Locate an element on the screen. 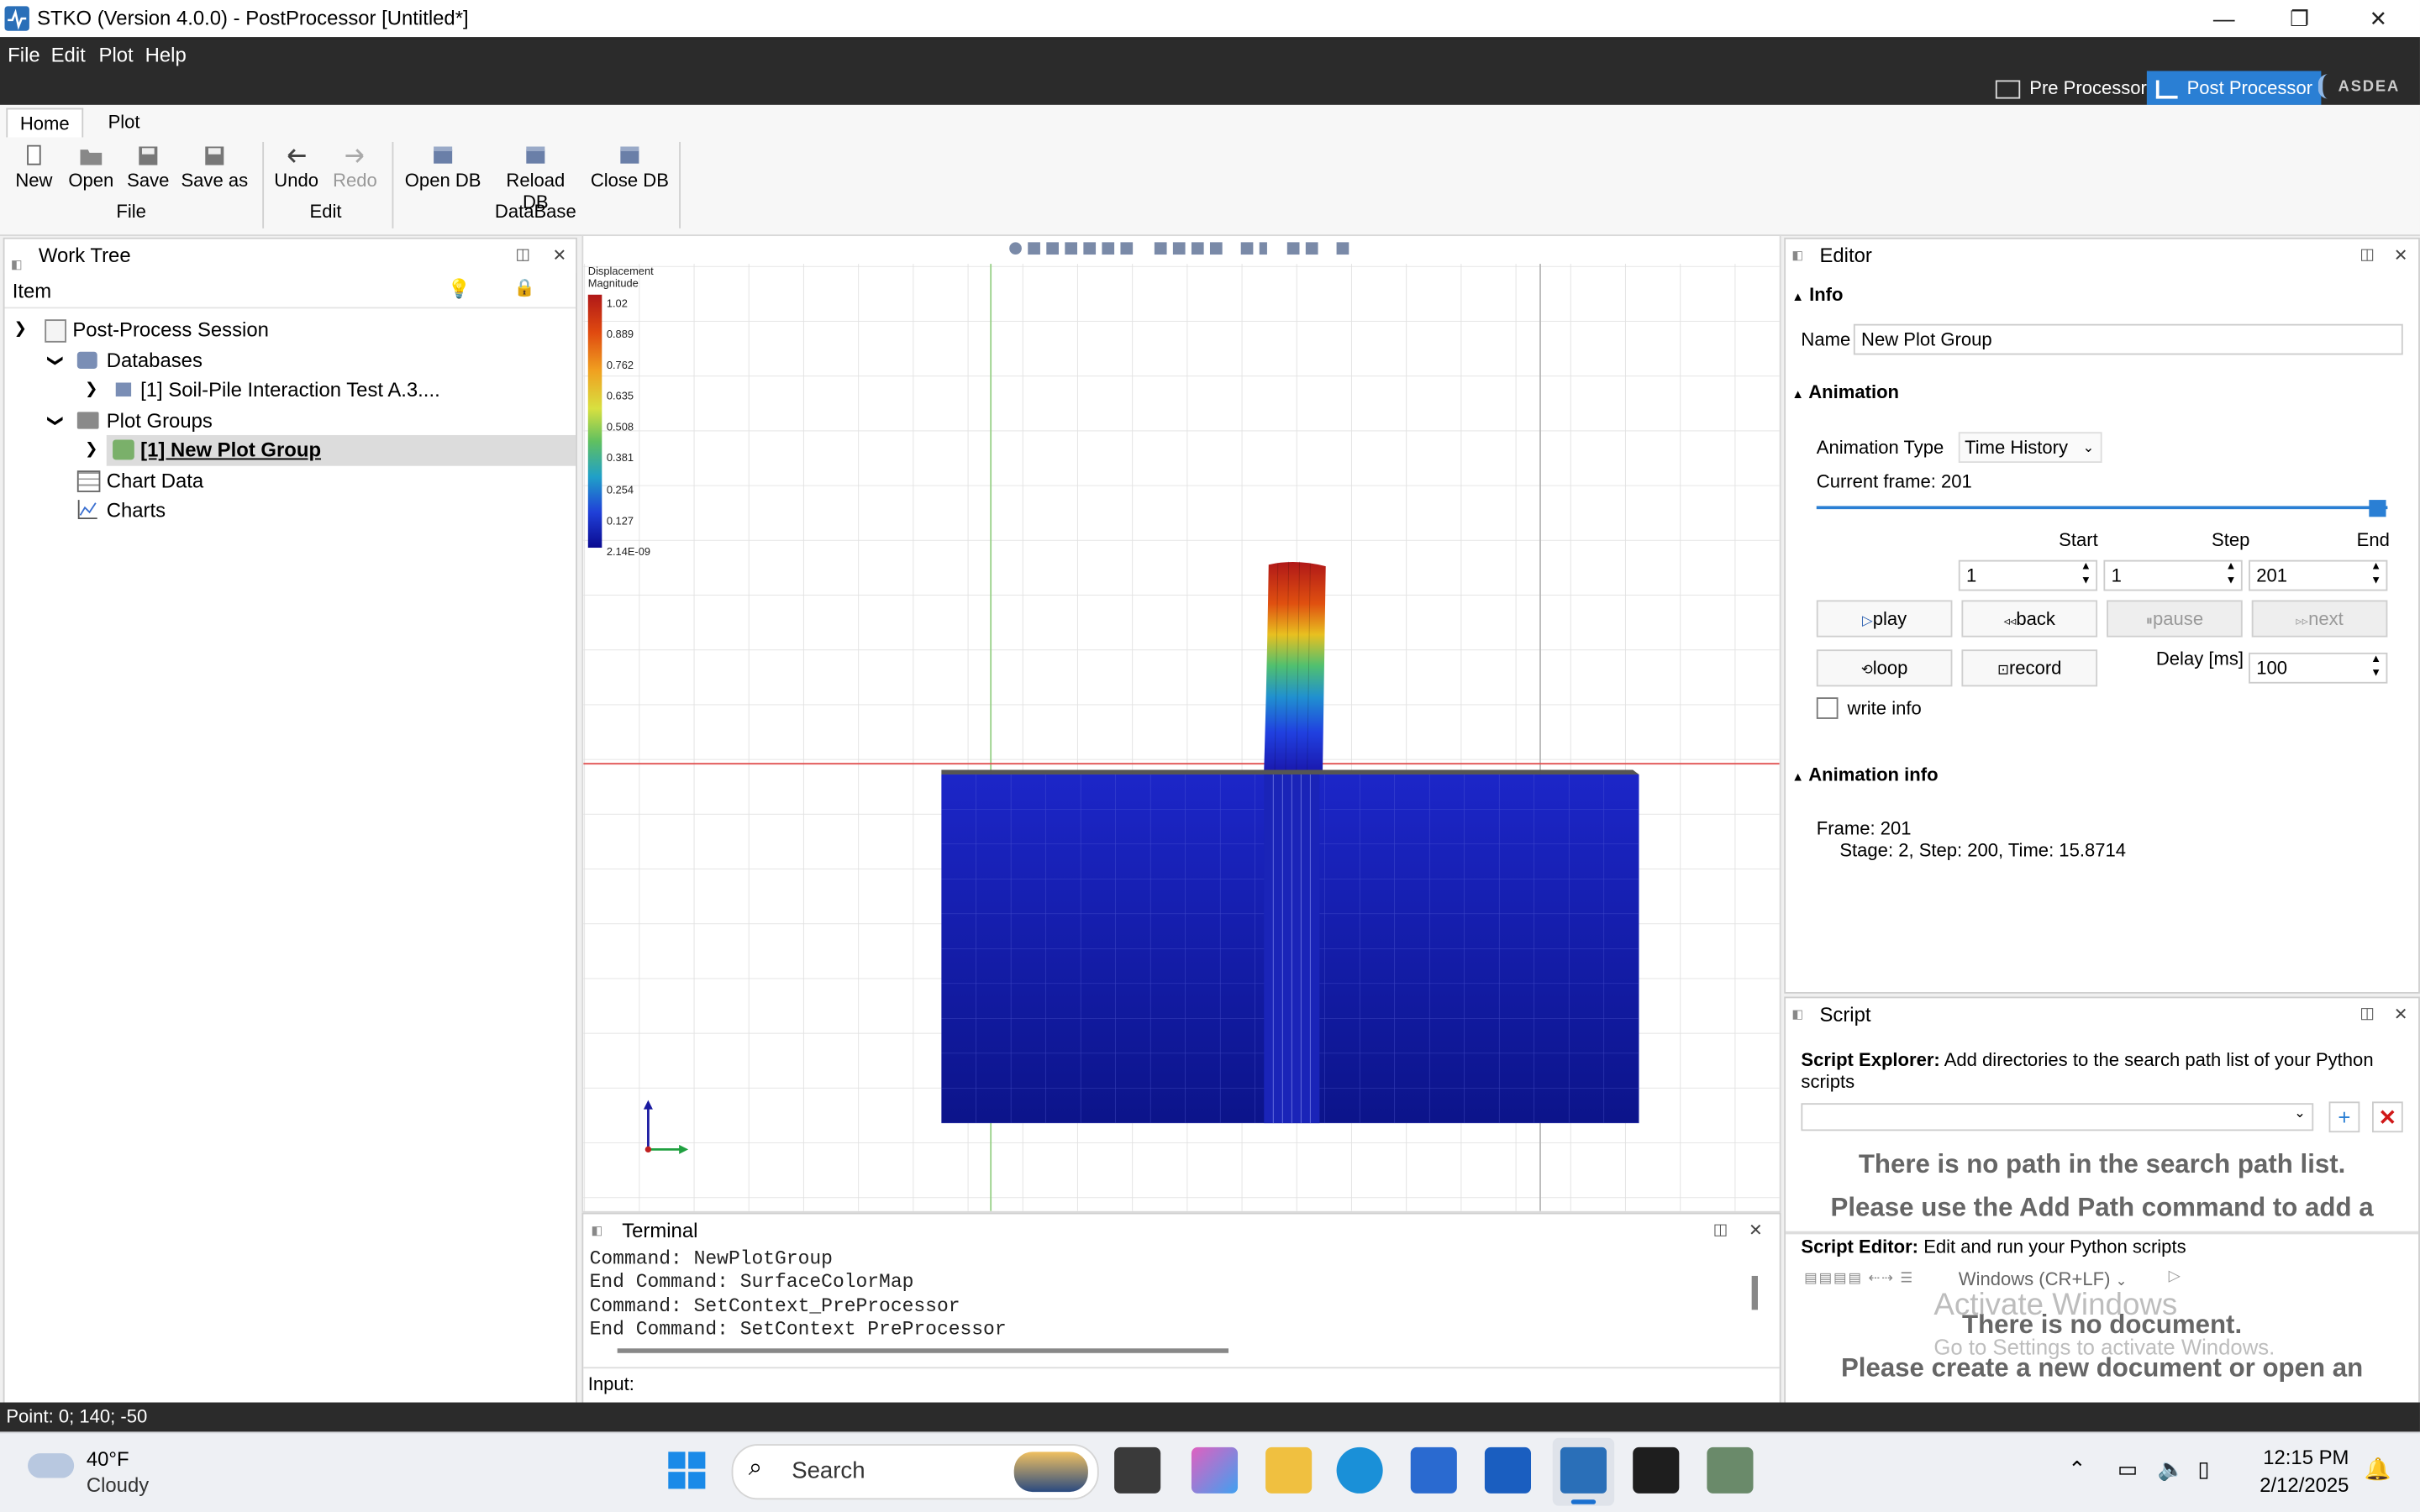  tree-item-post-process-session: ❯ Post-Process Session is located at coordinates (287, 330).